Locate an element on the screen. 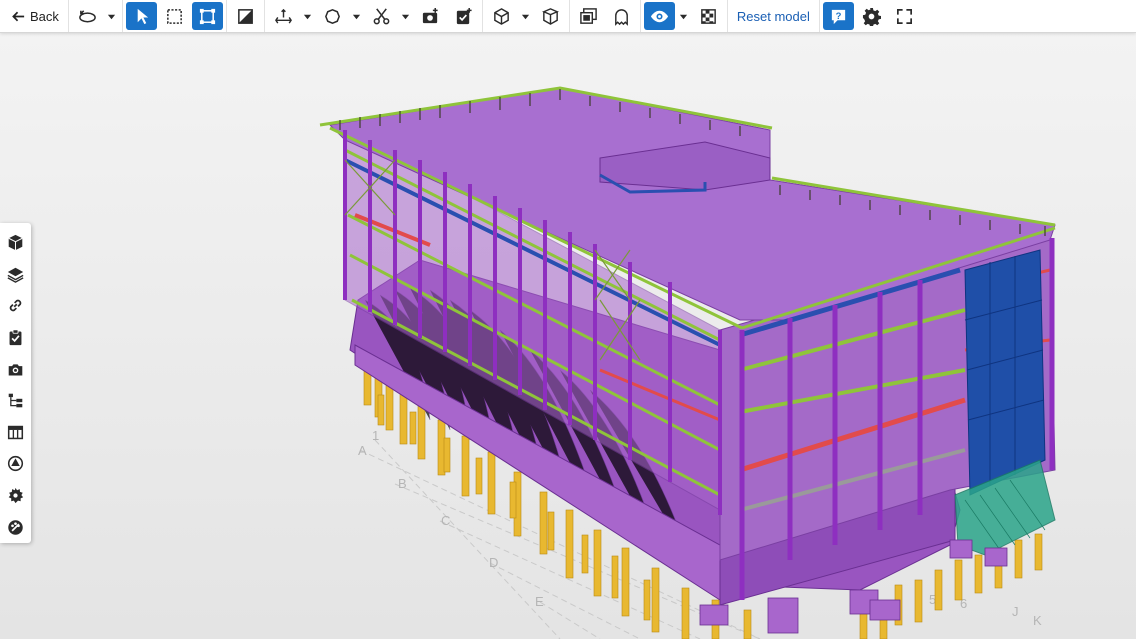 The image size is (1136, 639). misc-group: ? is located at coordinates (871, 16).